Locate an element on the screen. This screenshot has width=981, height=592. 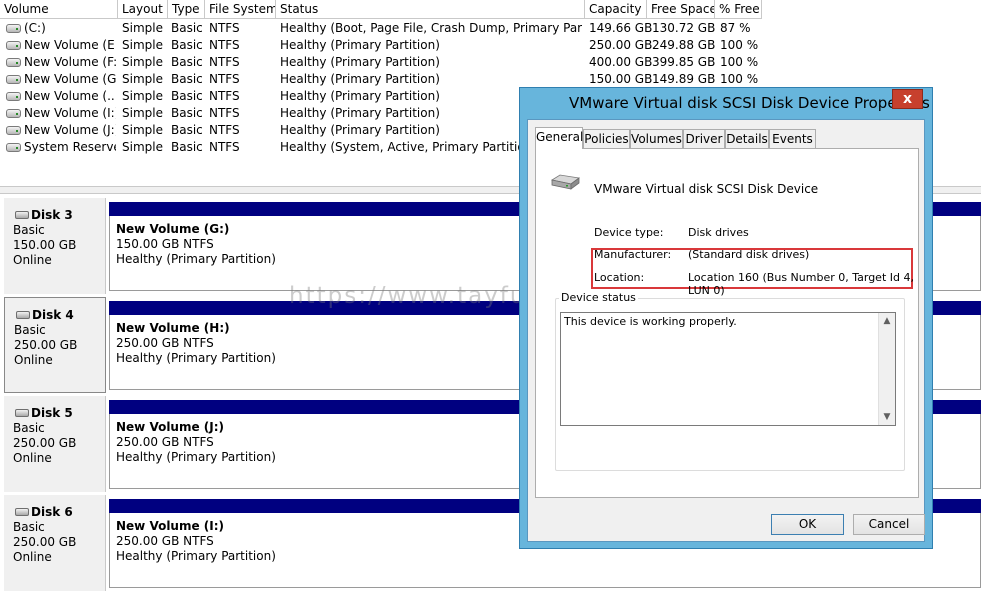
volume-capacity: 400.00 GB is located at coordinates (621, 62).